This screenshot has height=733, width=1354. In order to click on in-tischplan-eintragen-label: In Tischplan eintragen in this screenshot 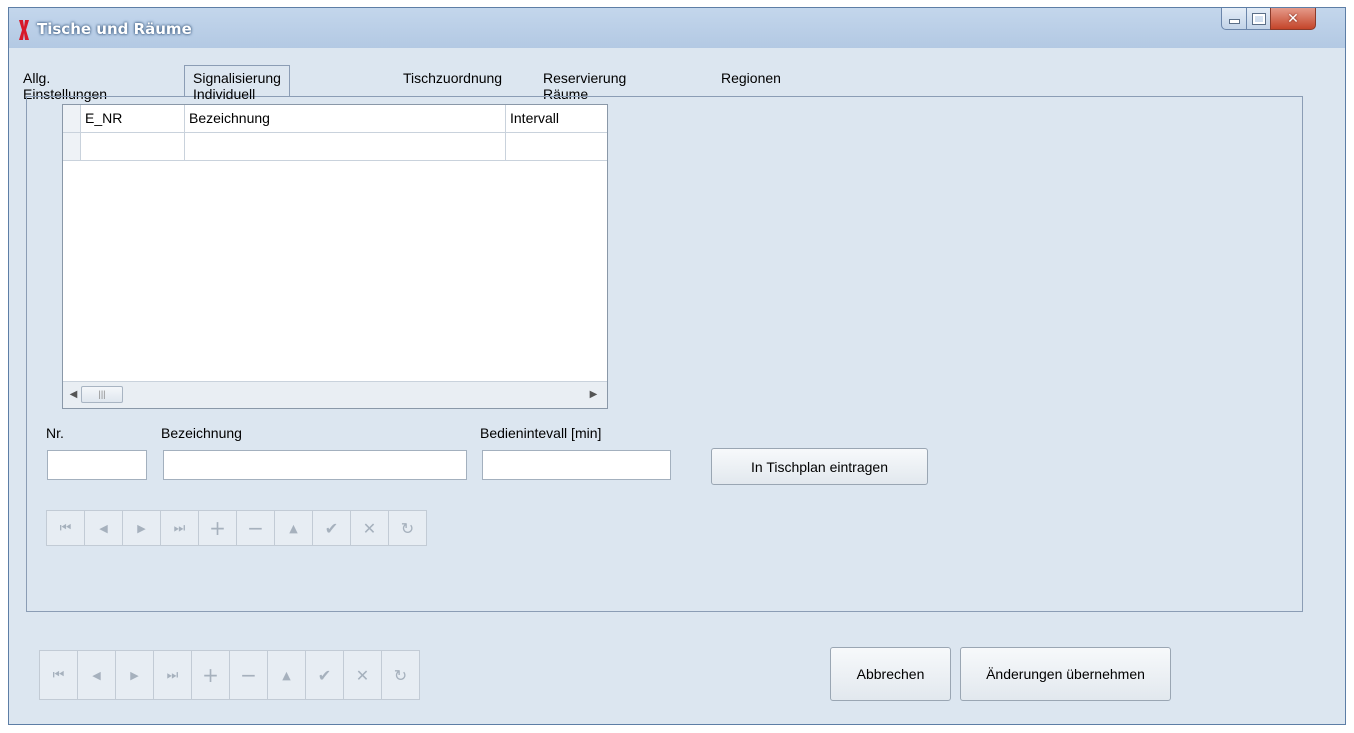, I will do `click(819, 466)`.